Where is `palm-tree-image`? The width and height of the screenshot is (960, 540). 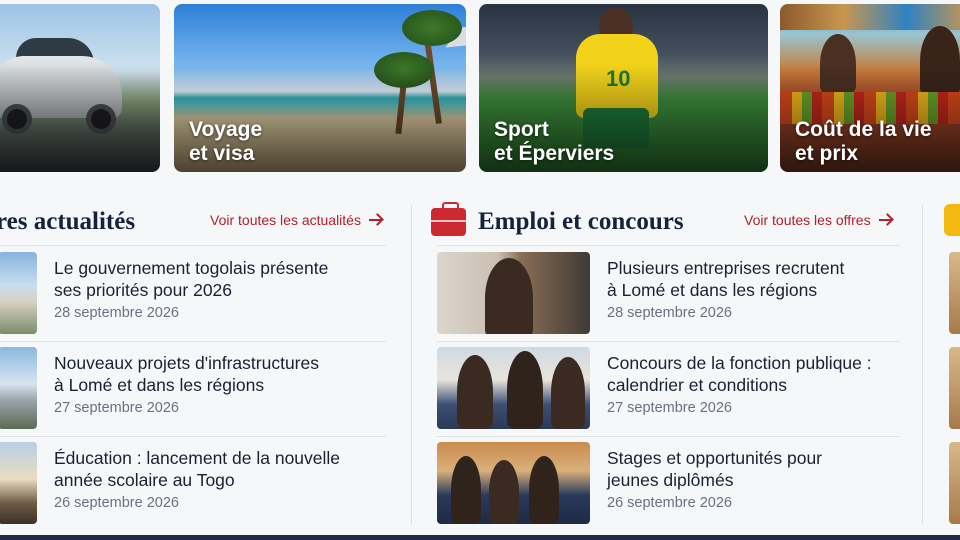 palm-tree-image is located at coordinates (432, 28).